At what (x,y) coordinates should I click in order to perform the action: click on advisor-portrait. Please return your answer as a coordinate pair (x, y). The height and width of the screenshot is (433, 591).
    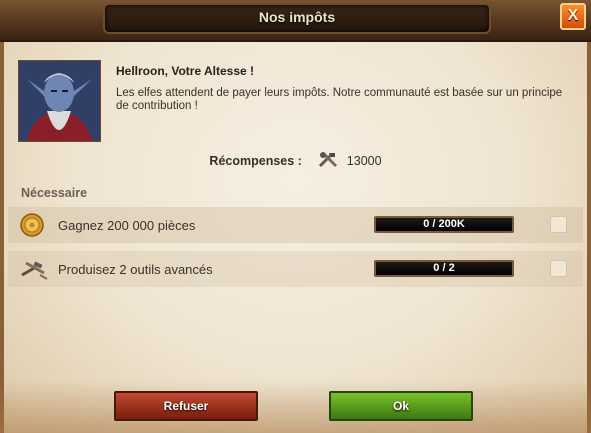
    Looking at the image, I should click on (59, 101).